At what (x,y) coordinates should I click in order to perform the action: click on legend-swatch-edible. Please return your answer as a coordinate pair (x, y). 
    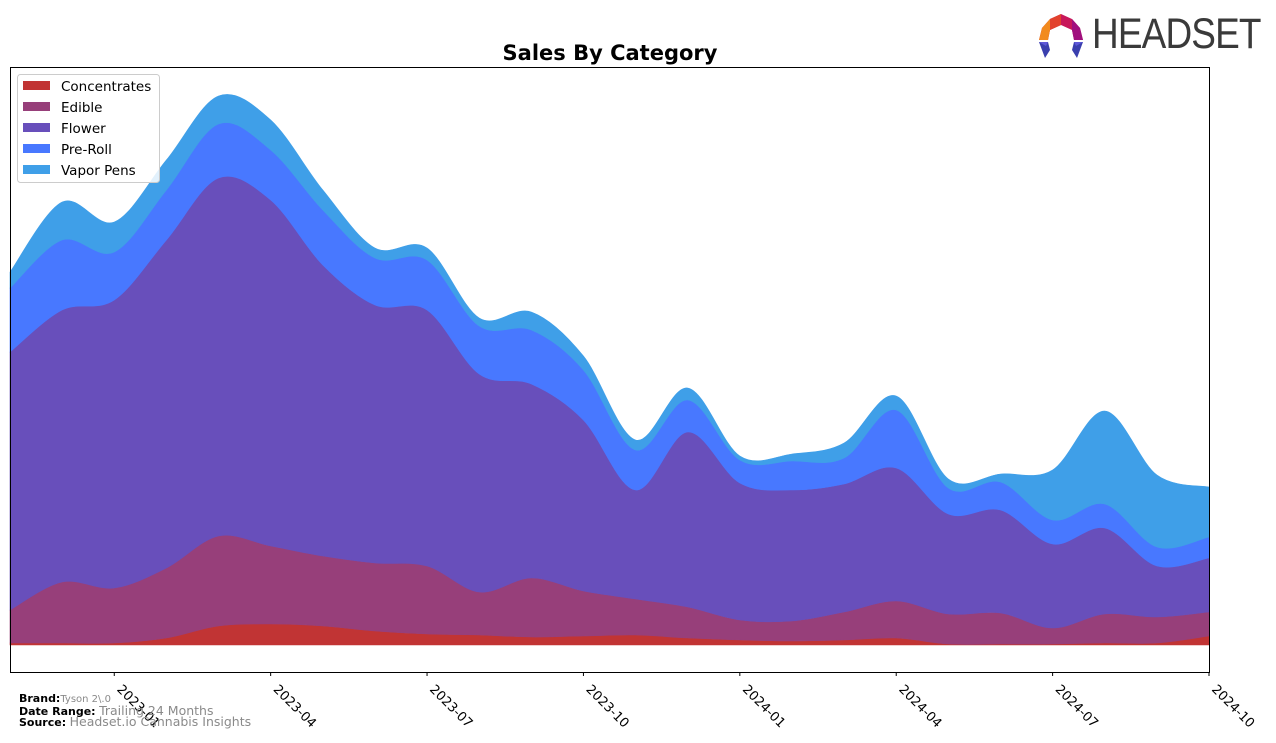
    Looking at the image, I should click on (36, 106).